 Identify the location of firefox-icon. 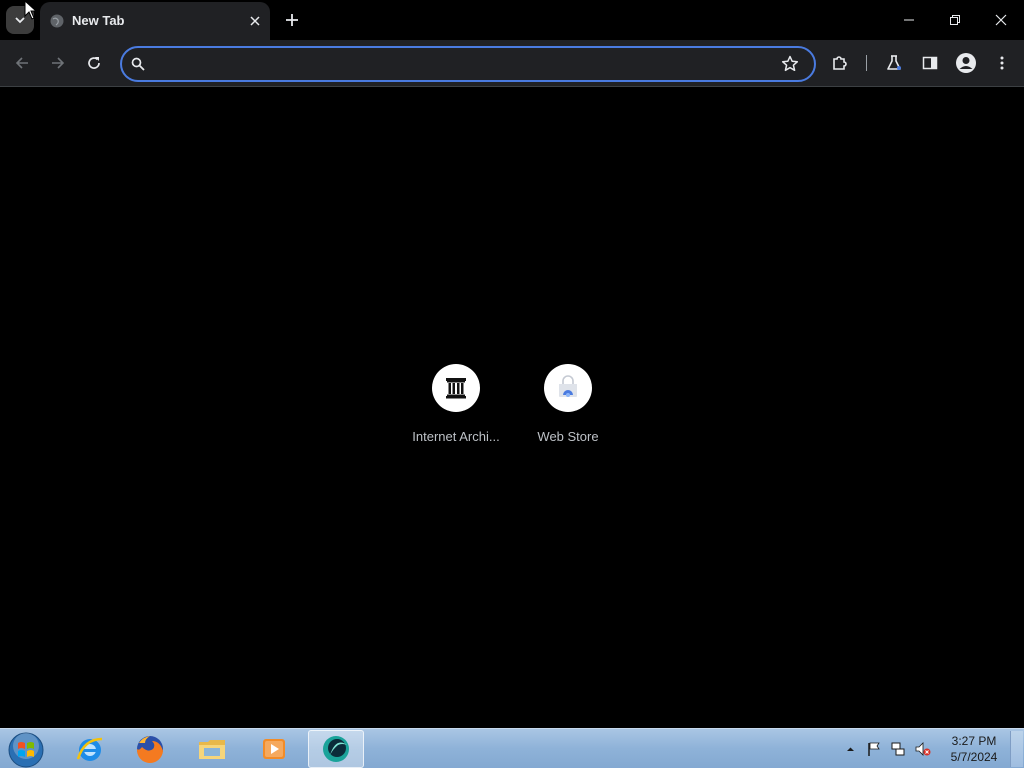
(149, 750).